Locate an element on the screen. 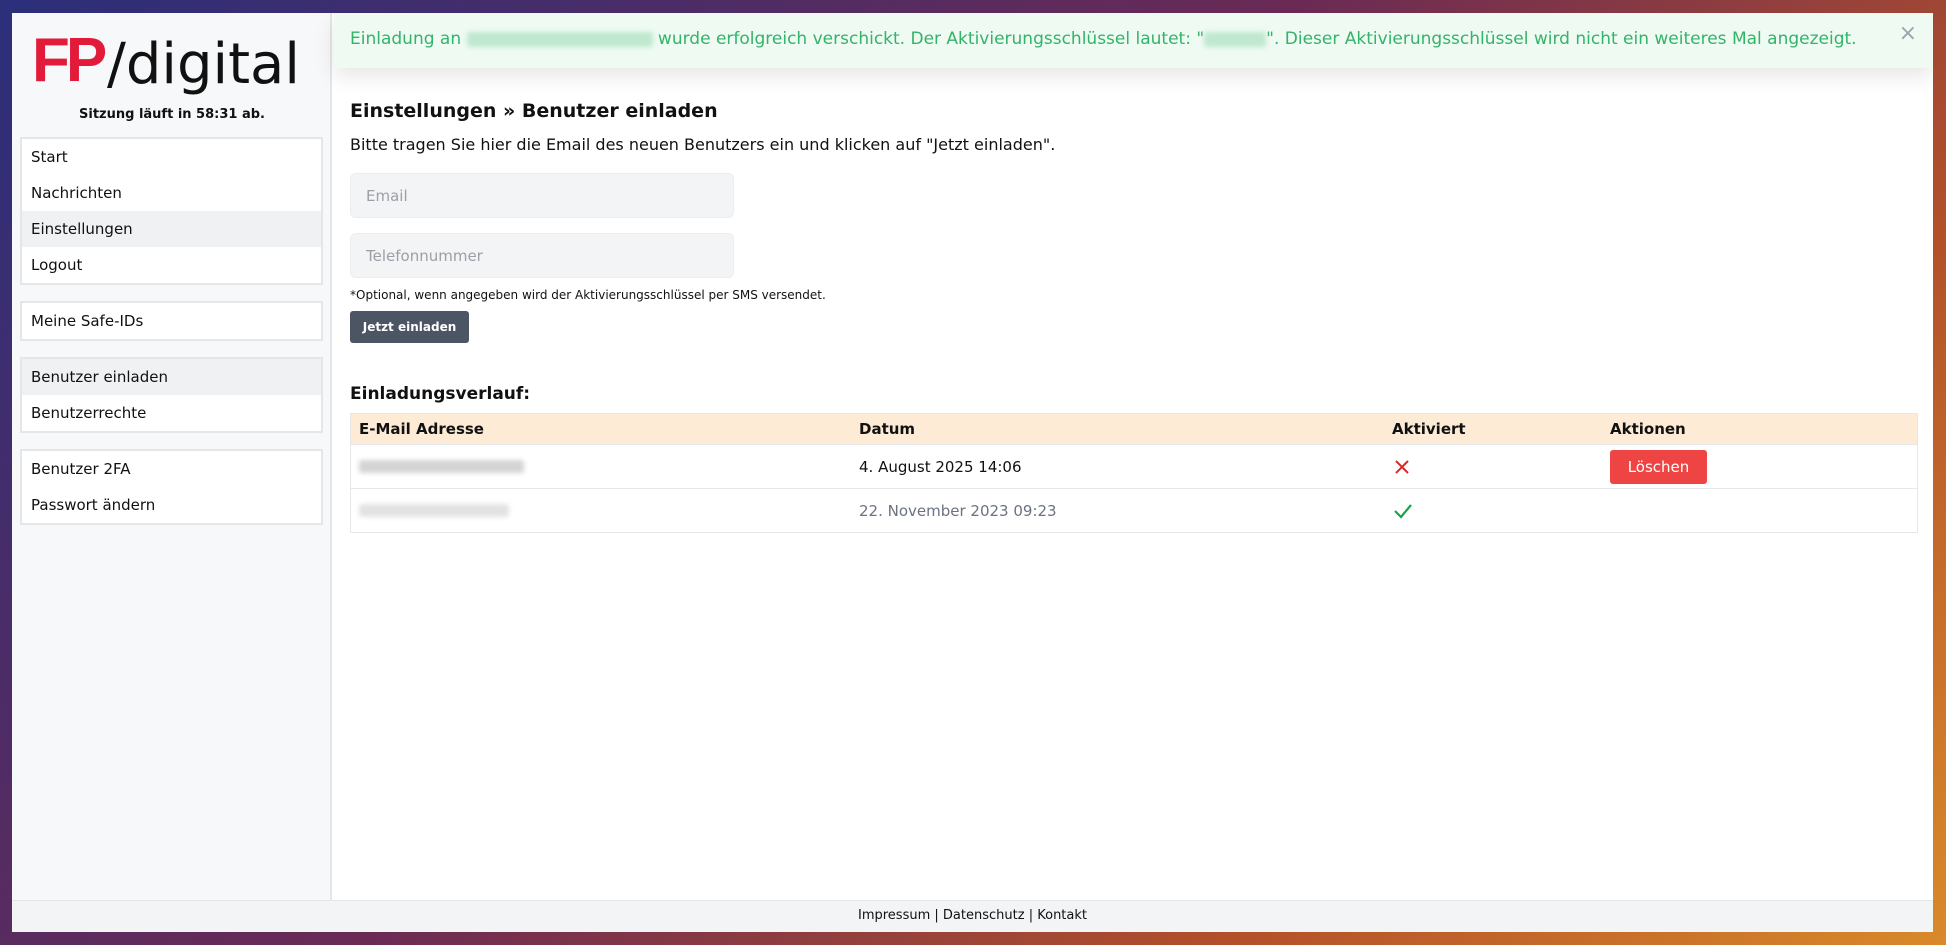  invite-button: Jetzt einladen is located at coordinates (409, 327).